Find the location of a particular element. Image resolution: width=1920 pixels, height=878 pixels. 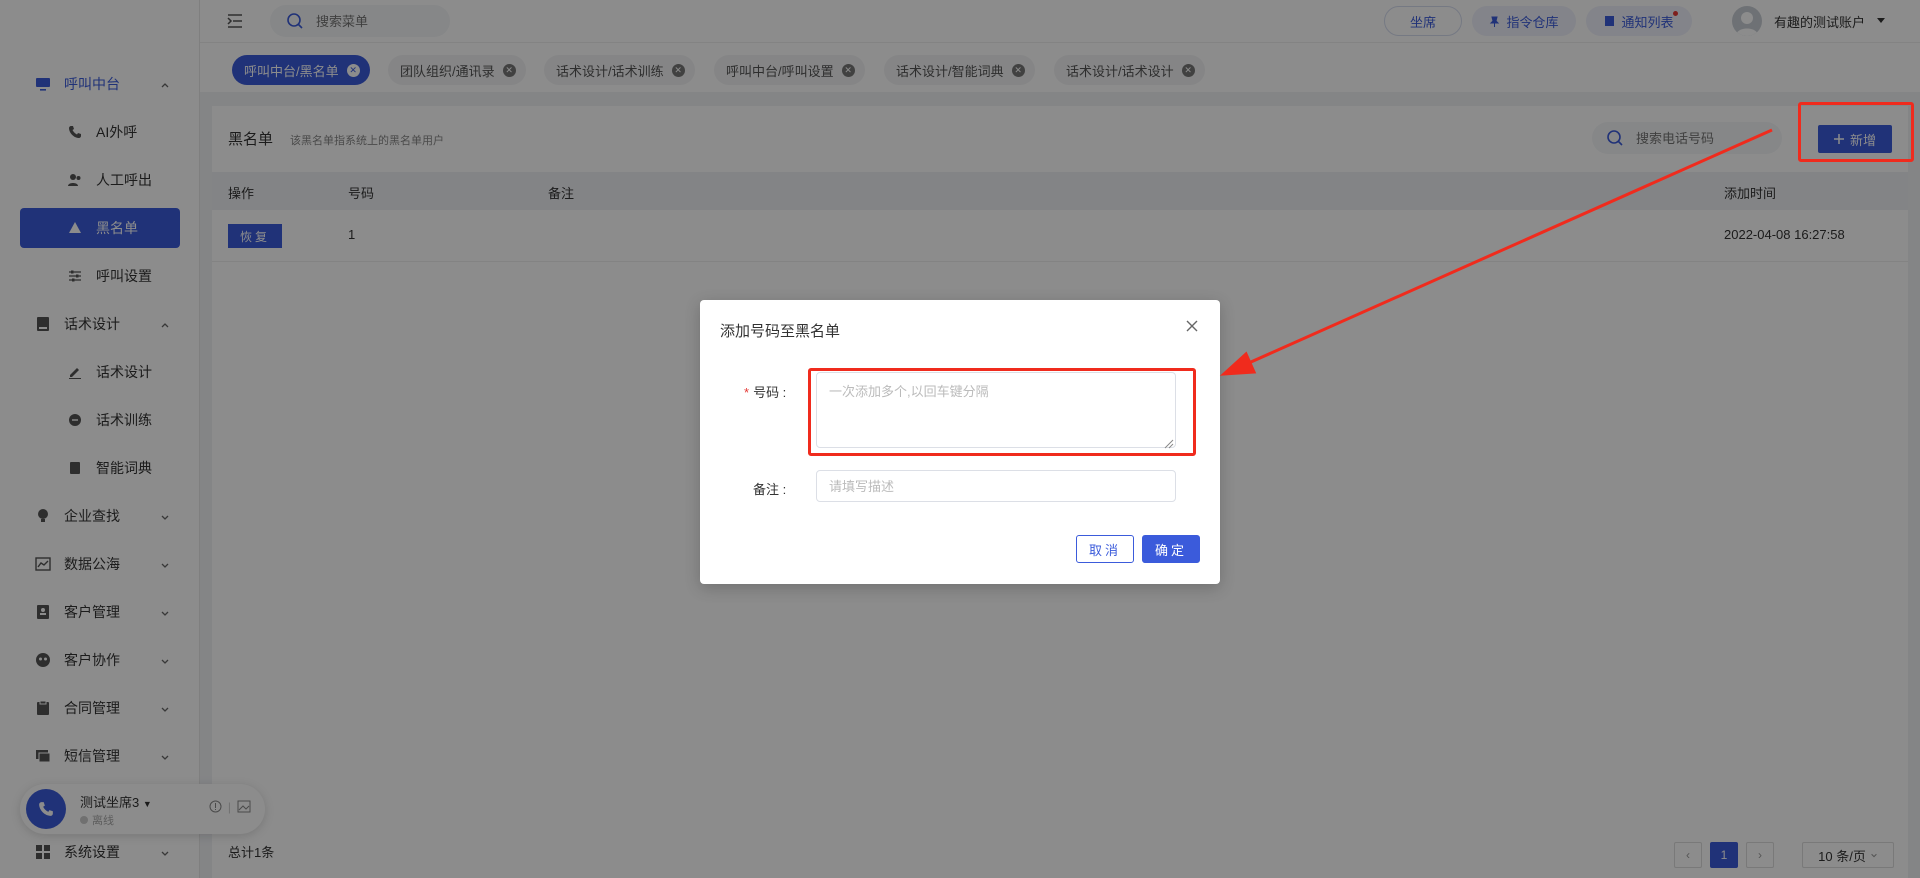

cancel-button: 取消 is located at coordinates (1105, 549).